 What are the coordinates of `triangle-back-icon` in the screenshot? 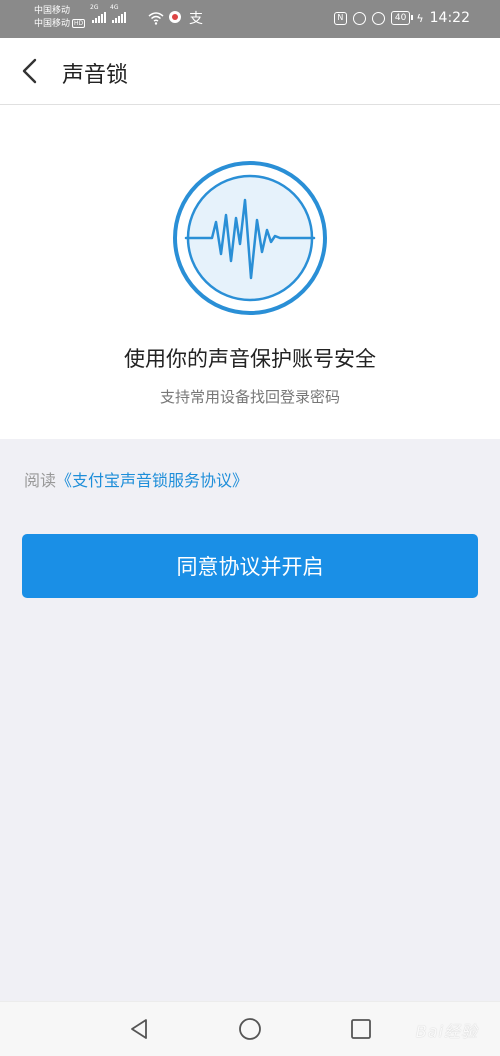 It's located at (139, 1029).